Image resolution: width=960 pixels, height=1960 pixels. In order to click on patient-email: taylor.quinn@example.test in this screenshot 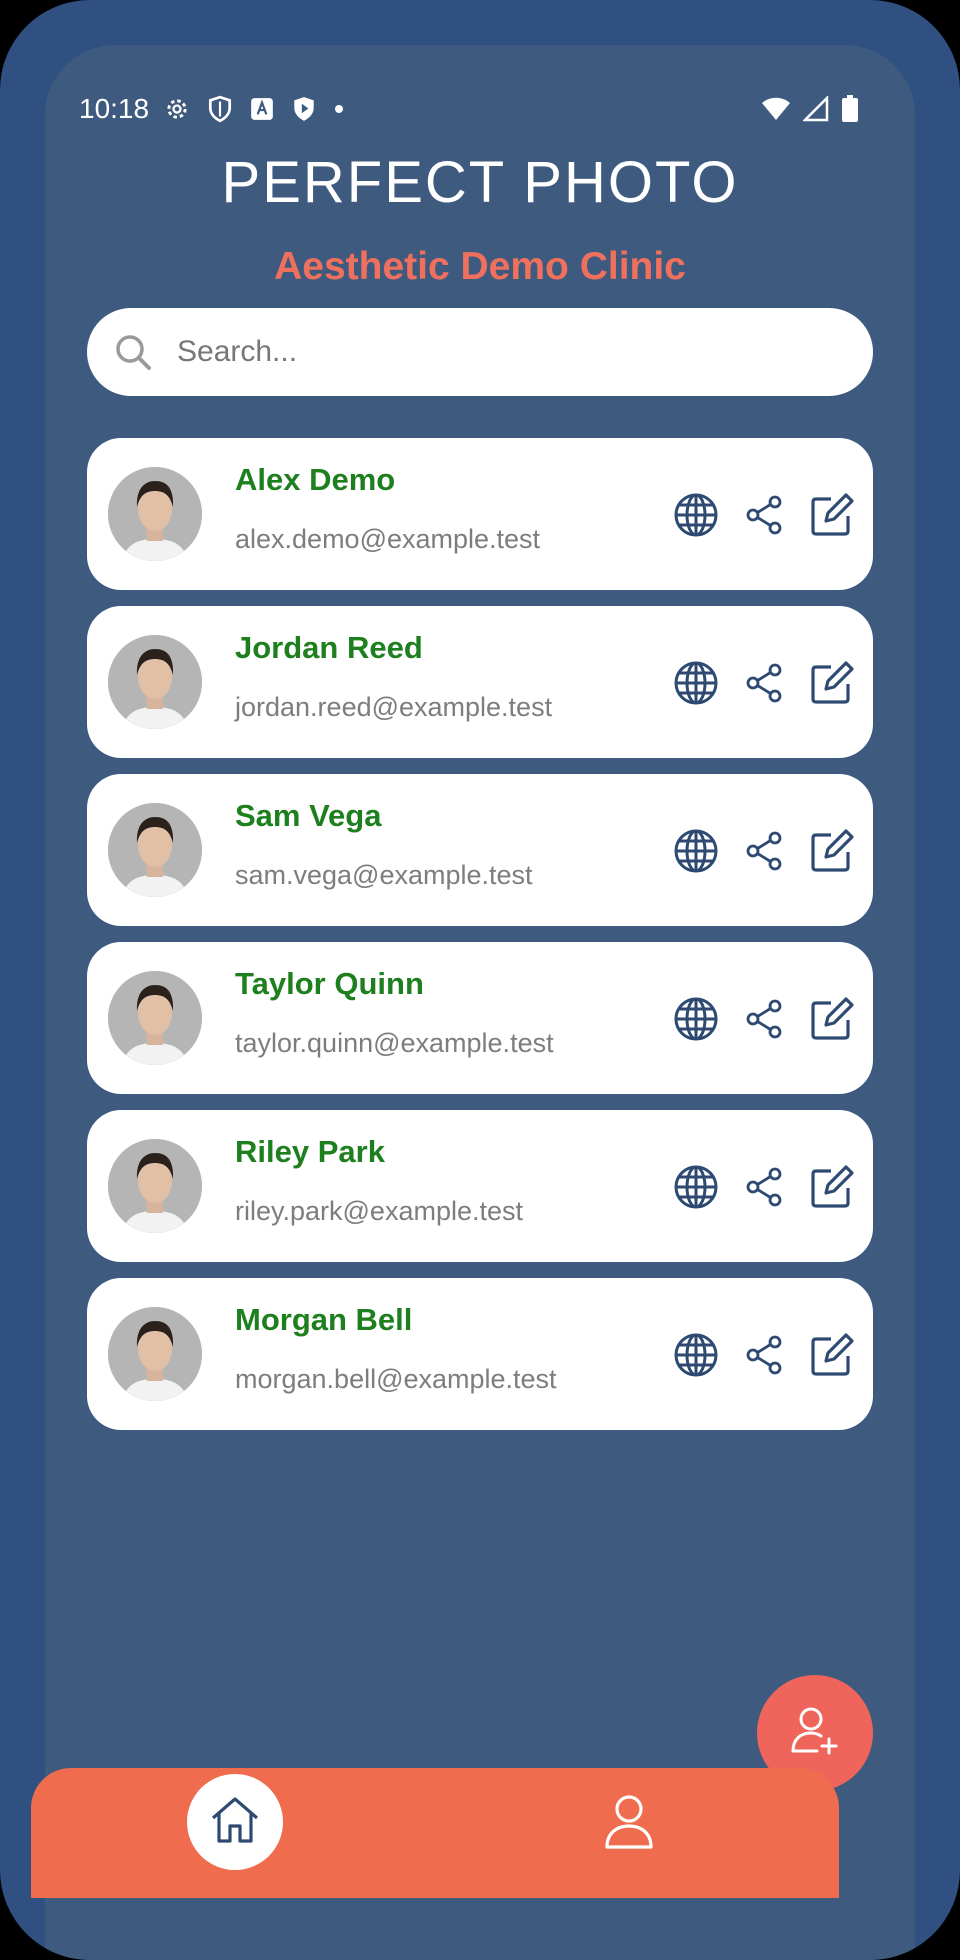, I will do `click(394, 1043)`.